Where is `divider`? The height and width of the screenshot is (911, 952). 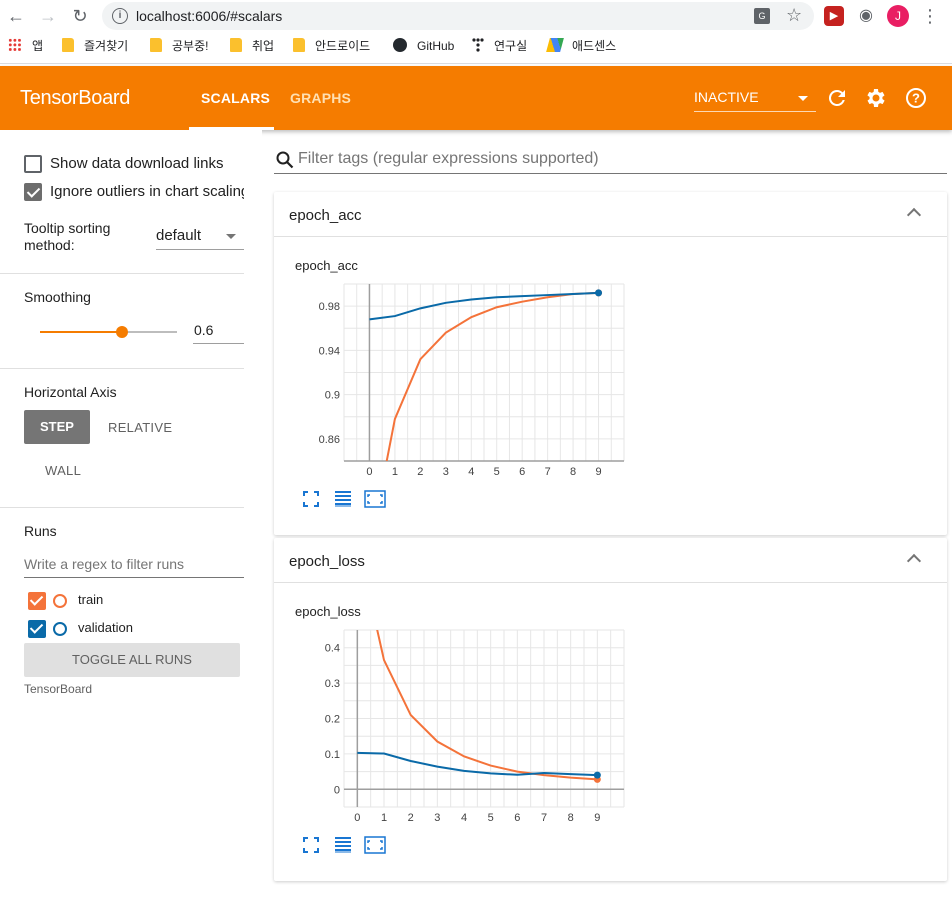 divider is located at coordinates (122, 273).